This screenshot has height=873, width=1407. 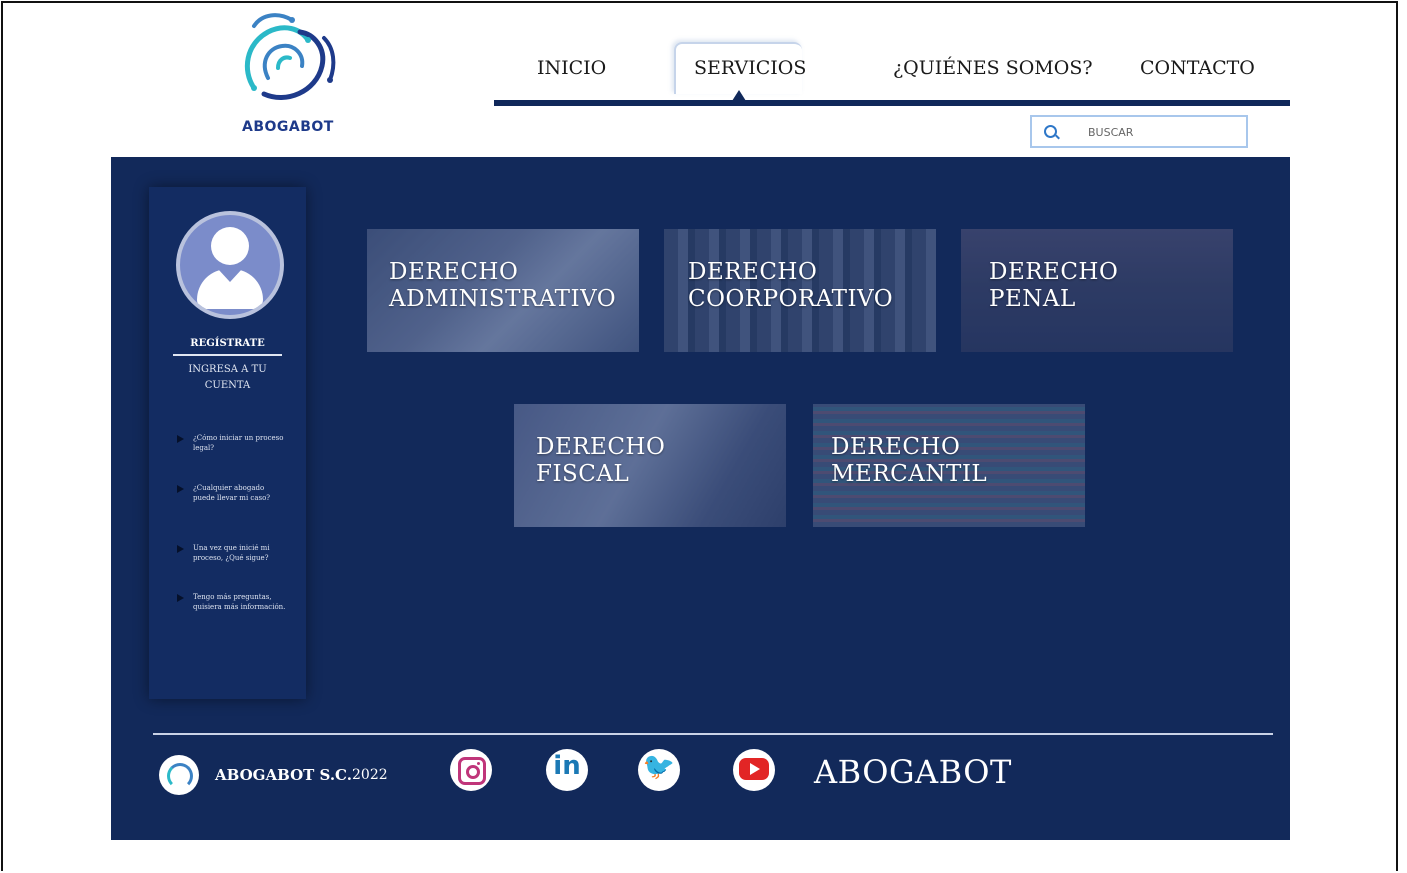 I want to click on footer-logo-icon, so click(x=179, y=775).